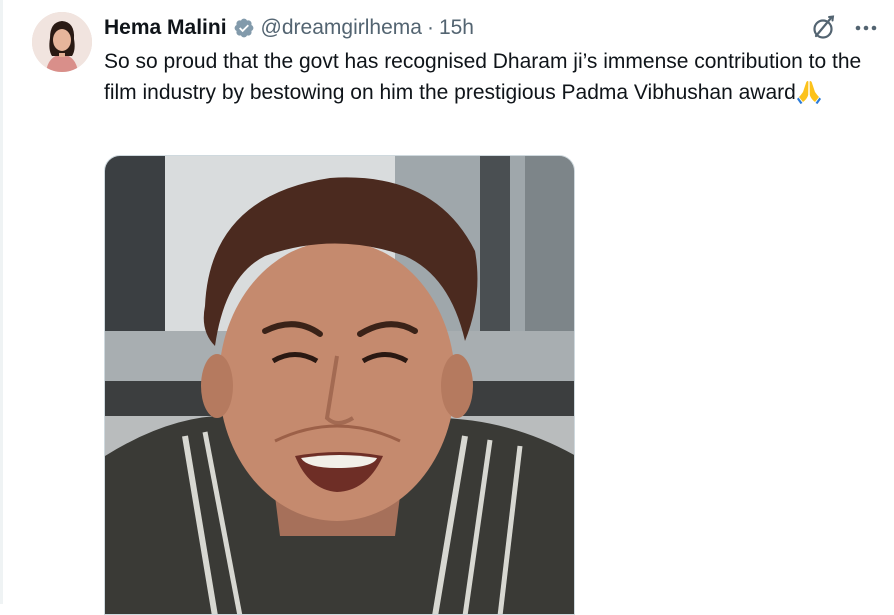  I want to click on avatar-photo, so click(62, 42).